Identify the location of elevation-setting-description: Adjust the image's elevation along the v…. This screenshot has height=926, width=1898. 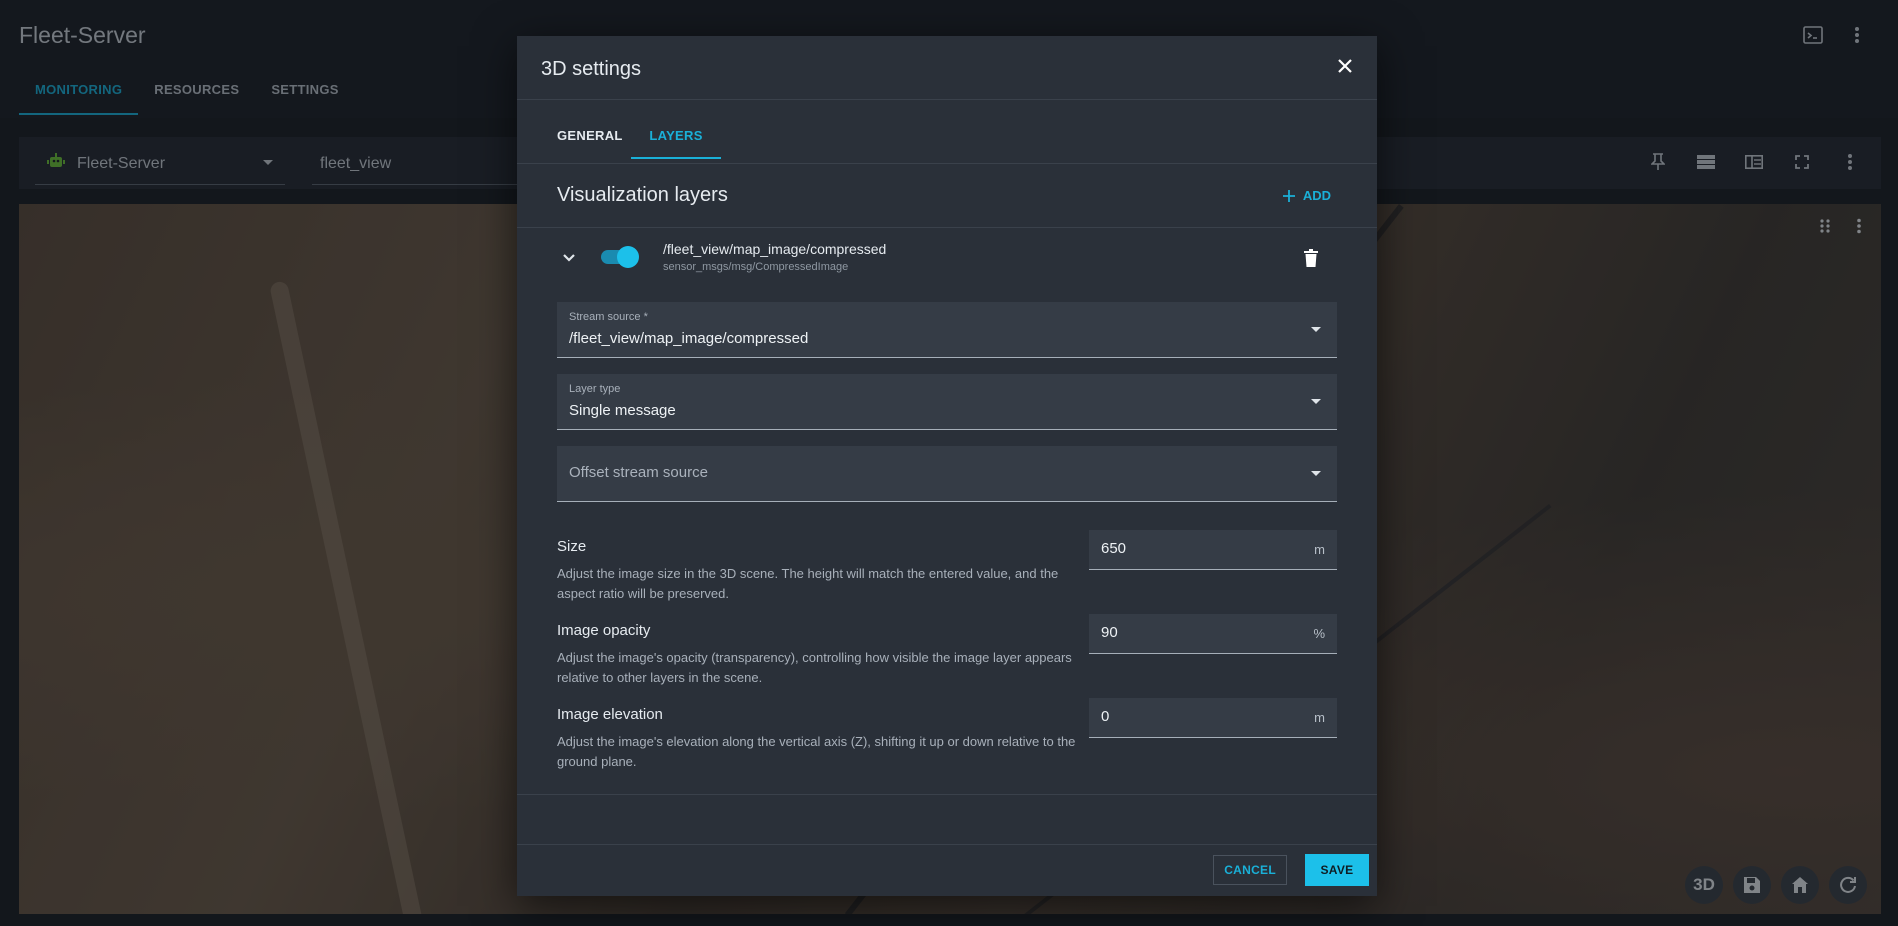
(816, 751).